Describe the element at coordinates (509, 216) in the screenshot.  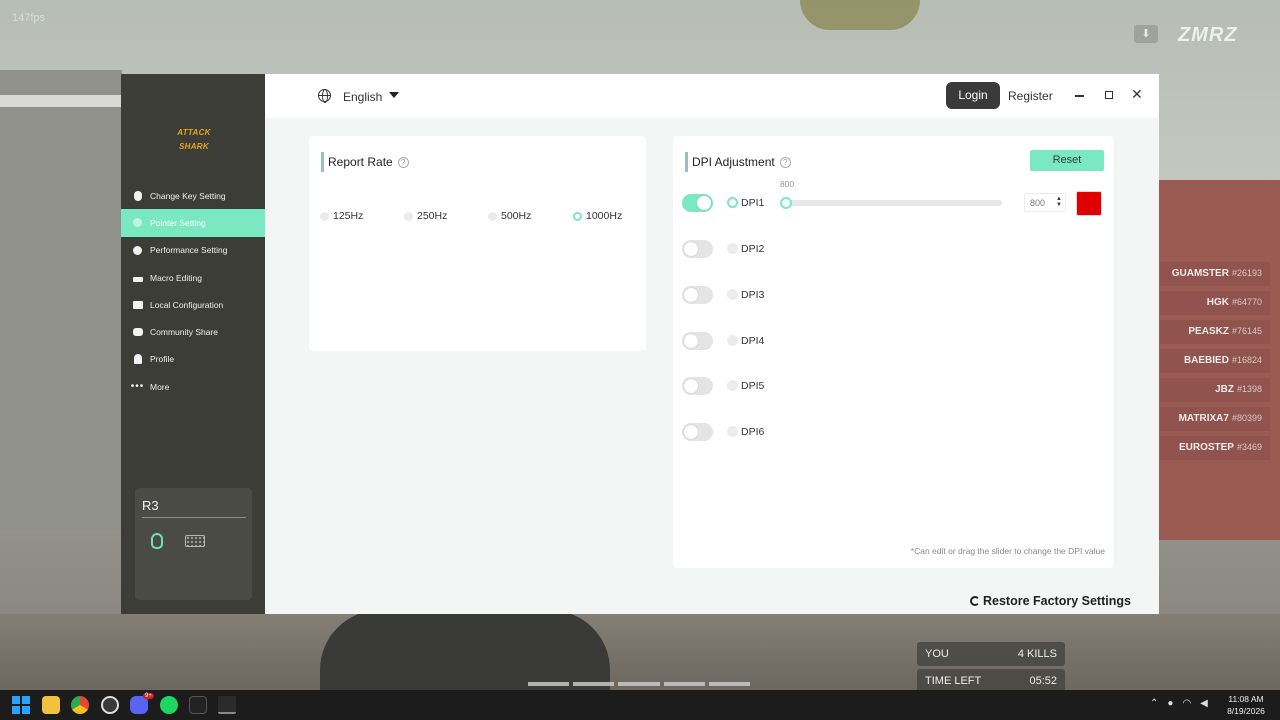
I see `report-rate-option-500: 500Hz` at that location.